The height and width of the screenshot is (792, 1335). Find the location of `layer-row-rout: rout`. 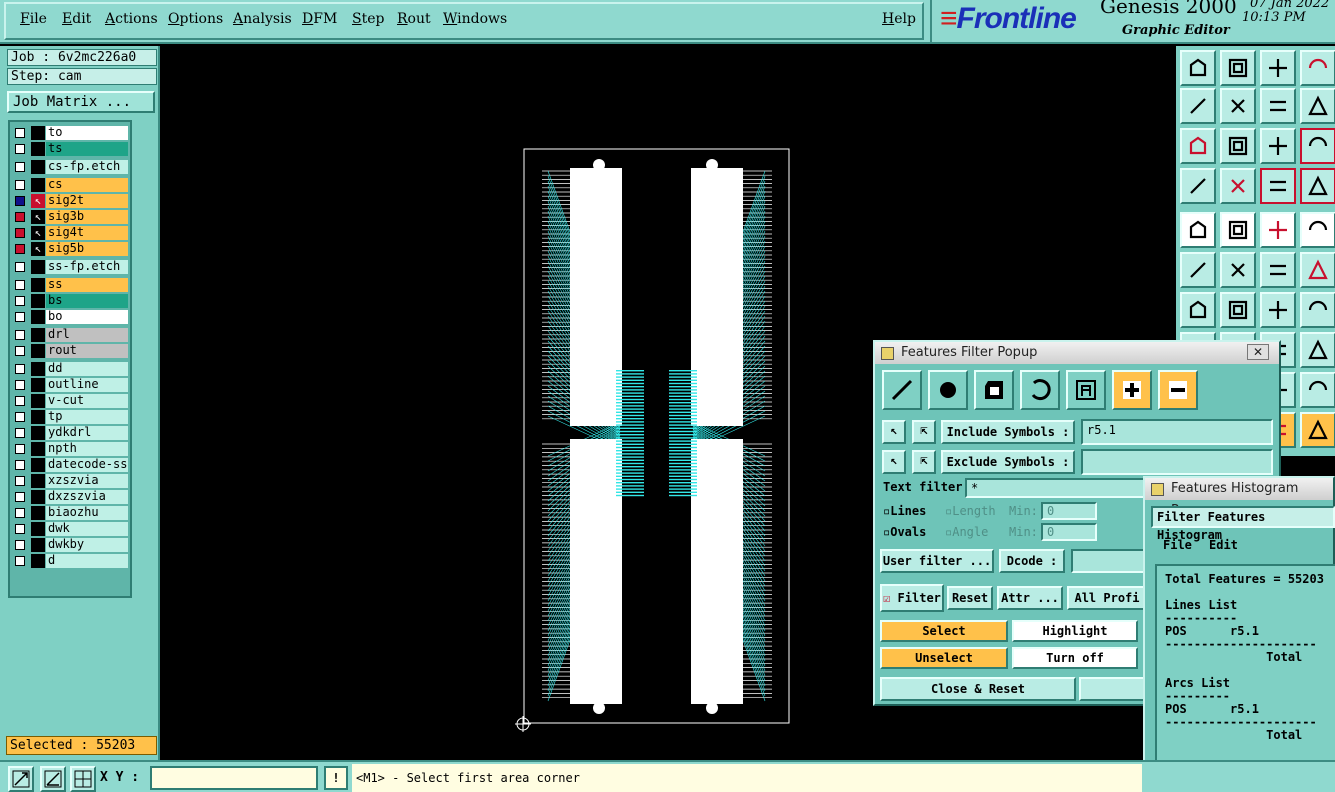

layer-row-rout: rout is located at coordinates (71, 351).